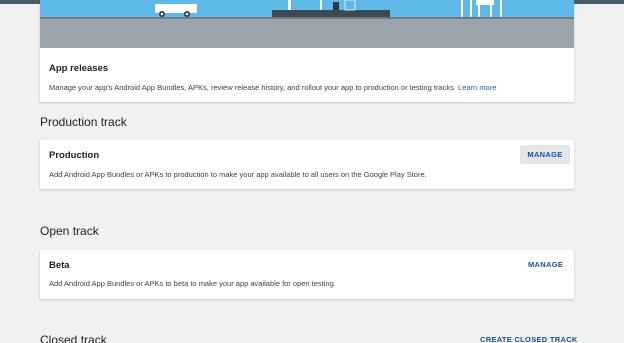 The image size is (624, 343). What do you see at coordinates (328, 8) in the screenshot?
I see `banner-scene-icon` at bounding box center [328, 8].